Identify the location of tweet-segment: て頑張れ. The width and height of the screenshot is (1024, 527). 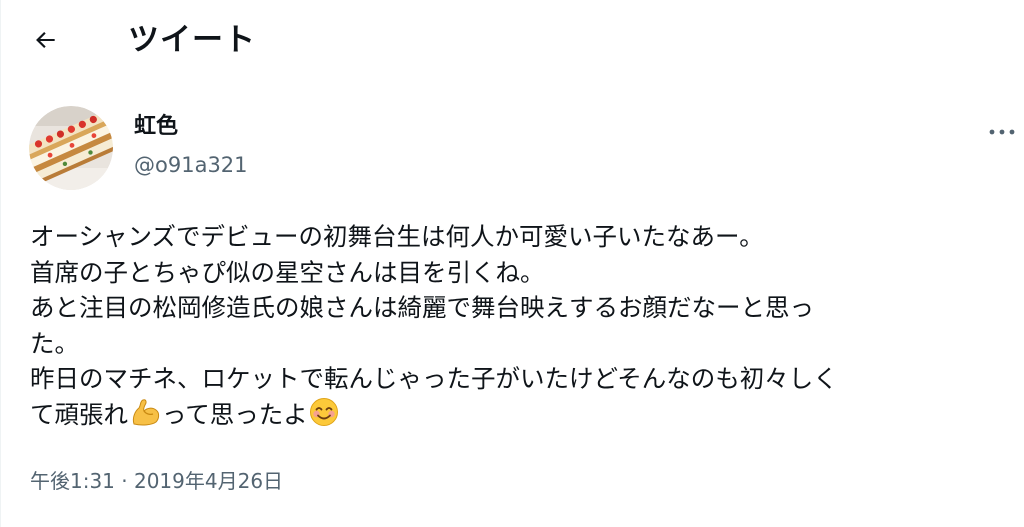
(79, 414).